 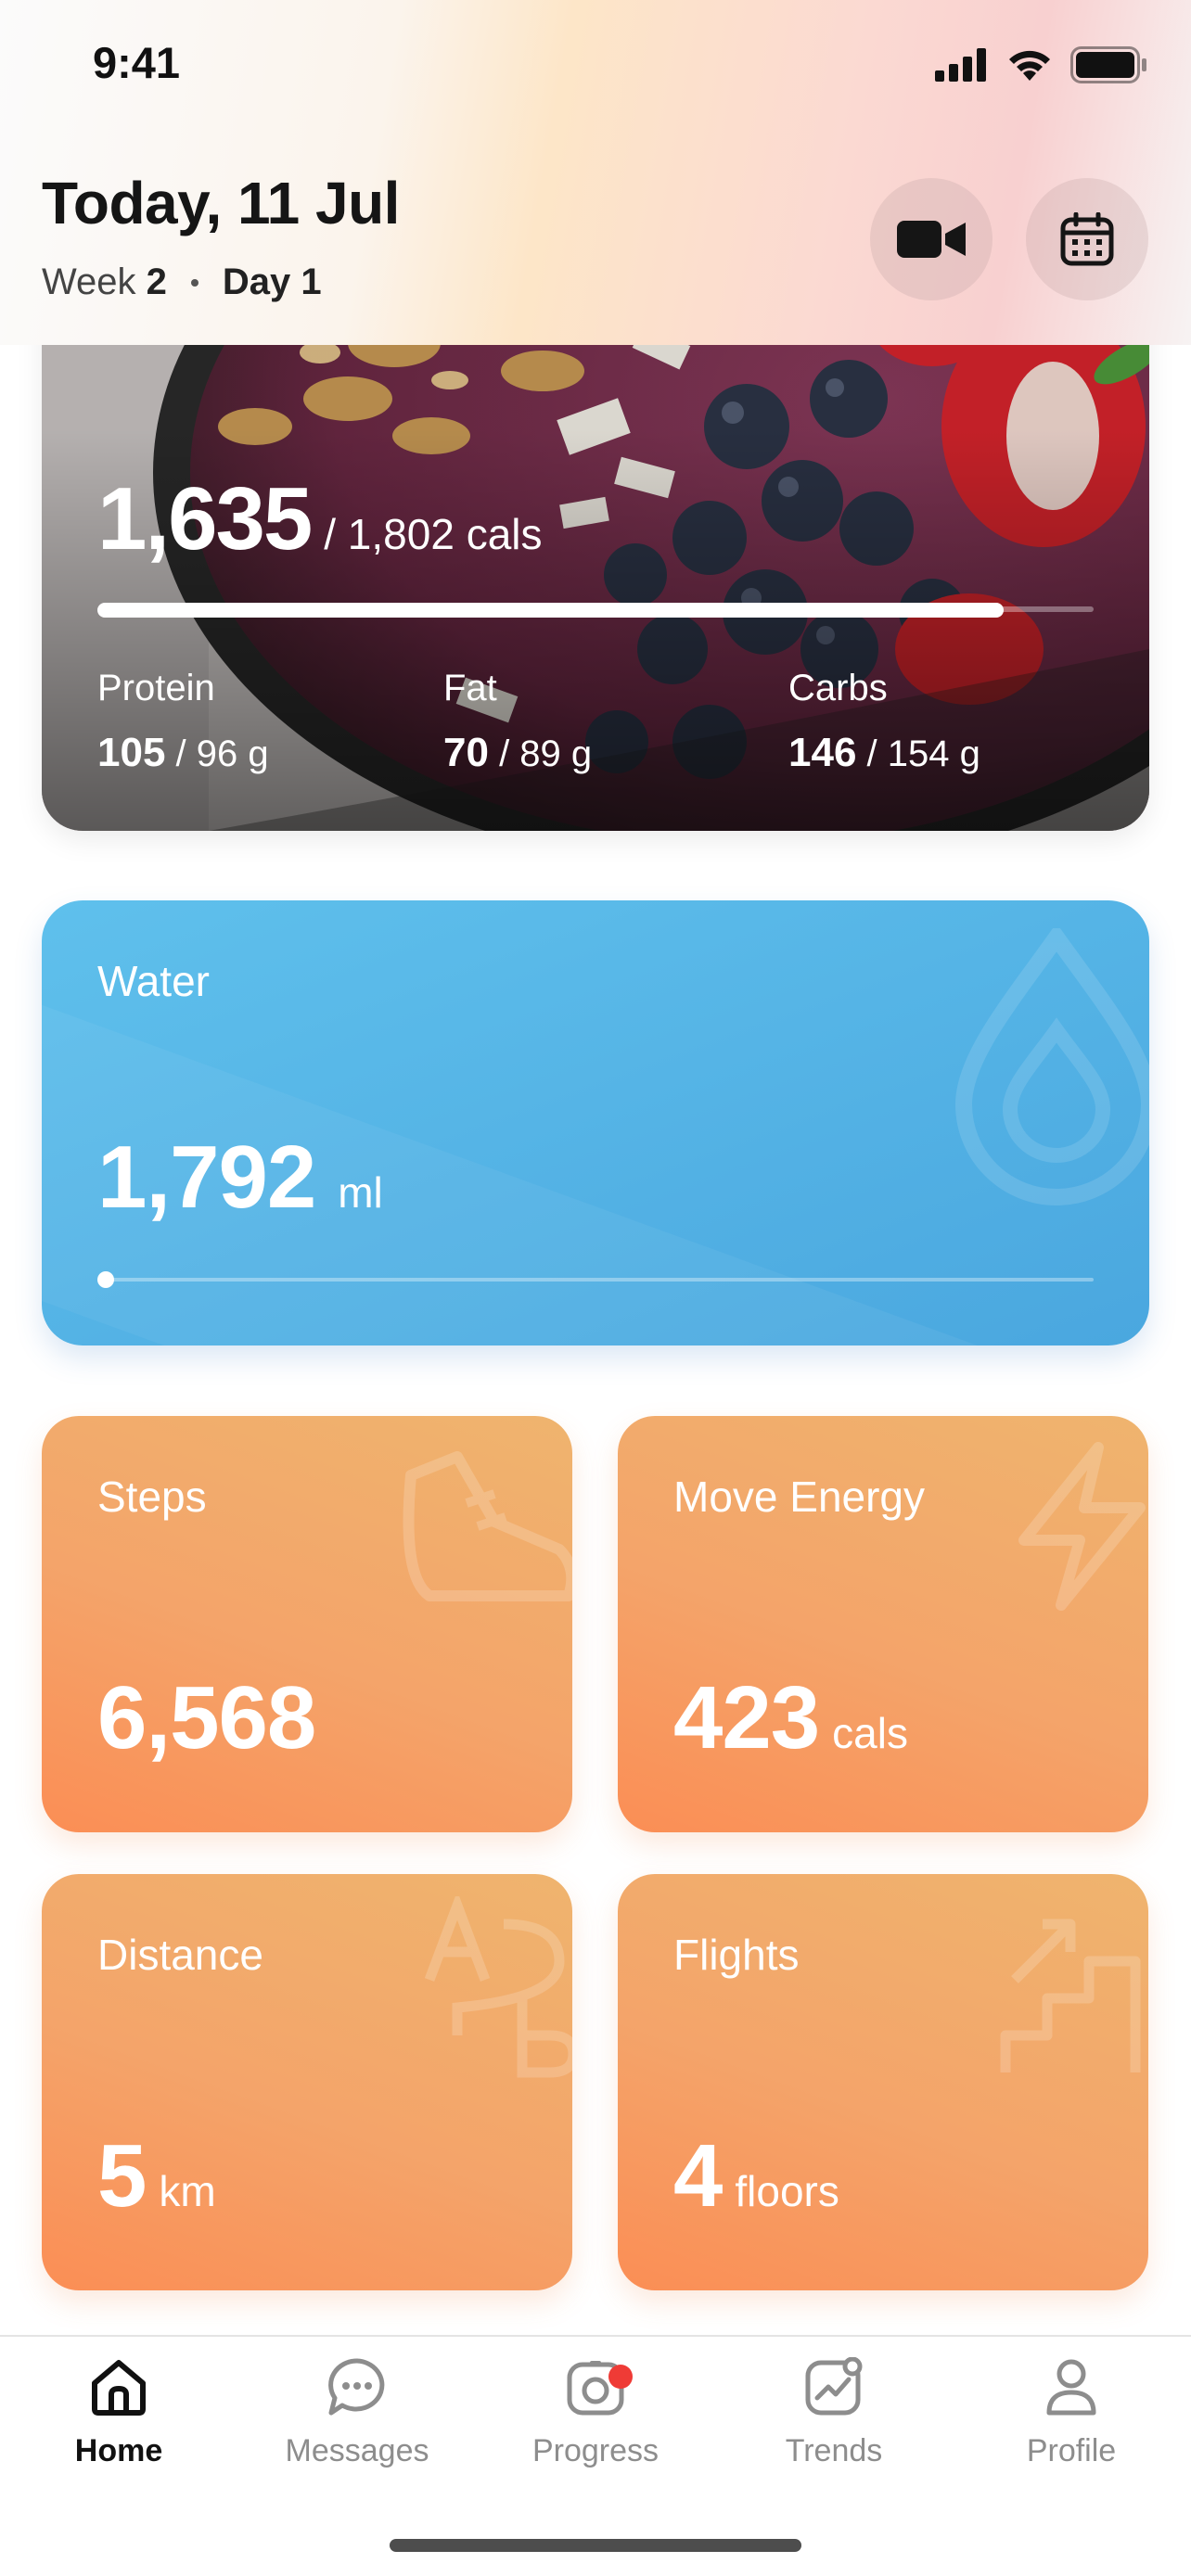 I want to click on distance-tile: Distance 5 km, so click(x=307, y=2082).